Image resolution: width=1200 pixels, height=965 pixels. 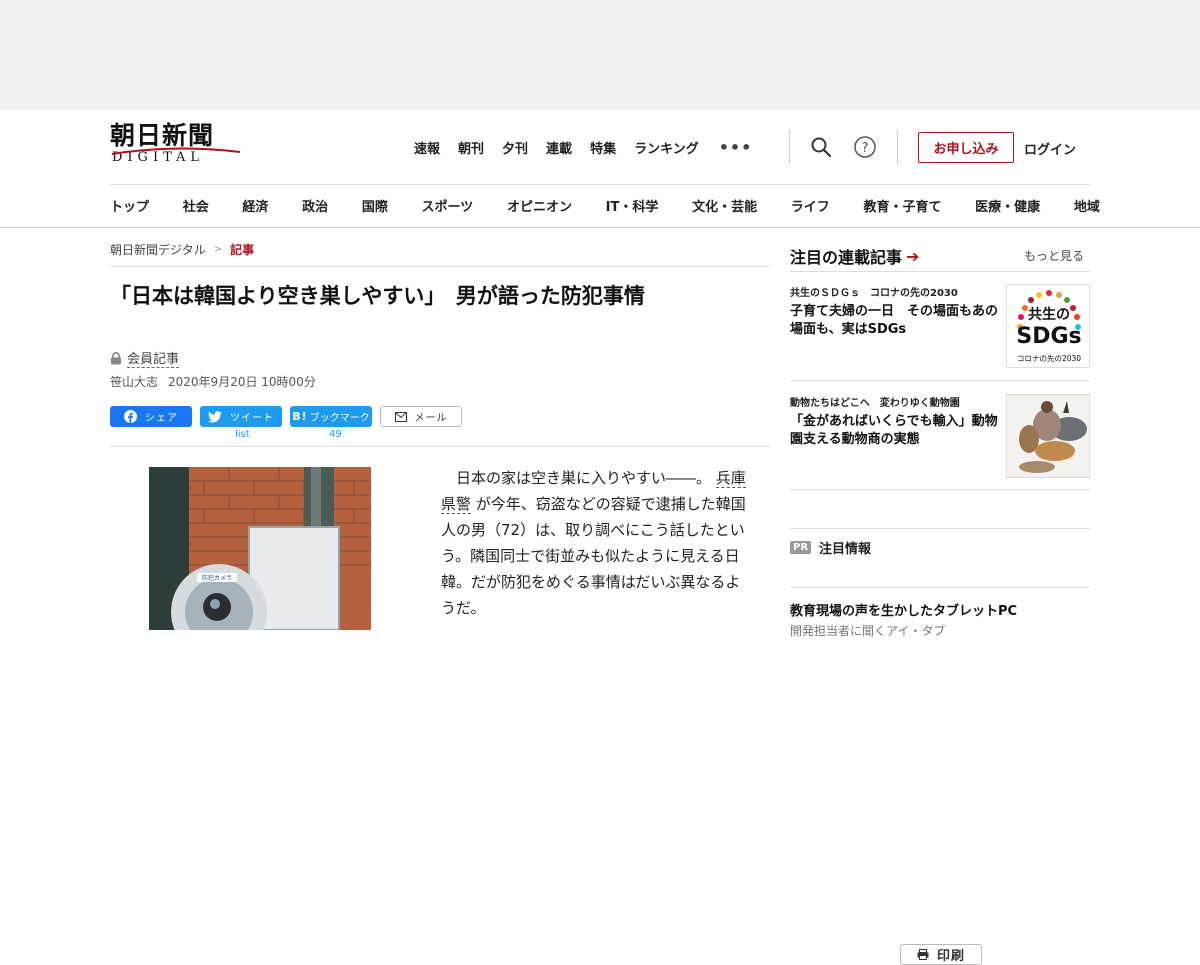 I want to click on category-education: 教育・子育て, so click(x=902, y=205).